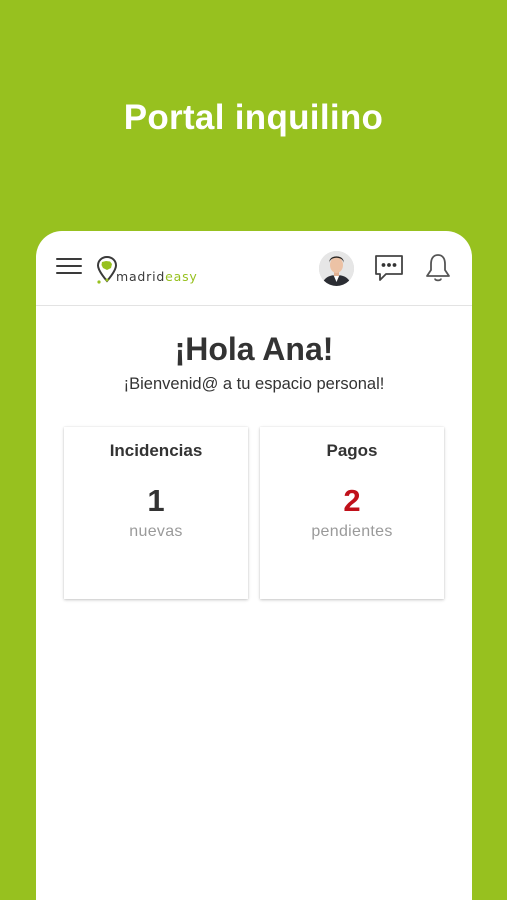 This screenshot has height=900, width=507. I want to click on menu-icon, so click(69, 268).